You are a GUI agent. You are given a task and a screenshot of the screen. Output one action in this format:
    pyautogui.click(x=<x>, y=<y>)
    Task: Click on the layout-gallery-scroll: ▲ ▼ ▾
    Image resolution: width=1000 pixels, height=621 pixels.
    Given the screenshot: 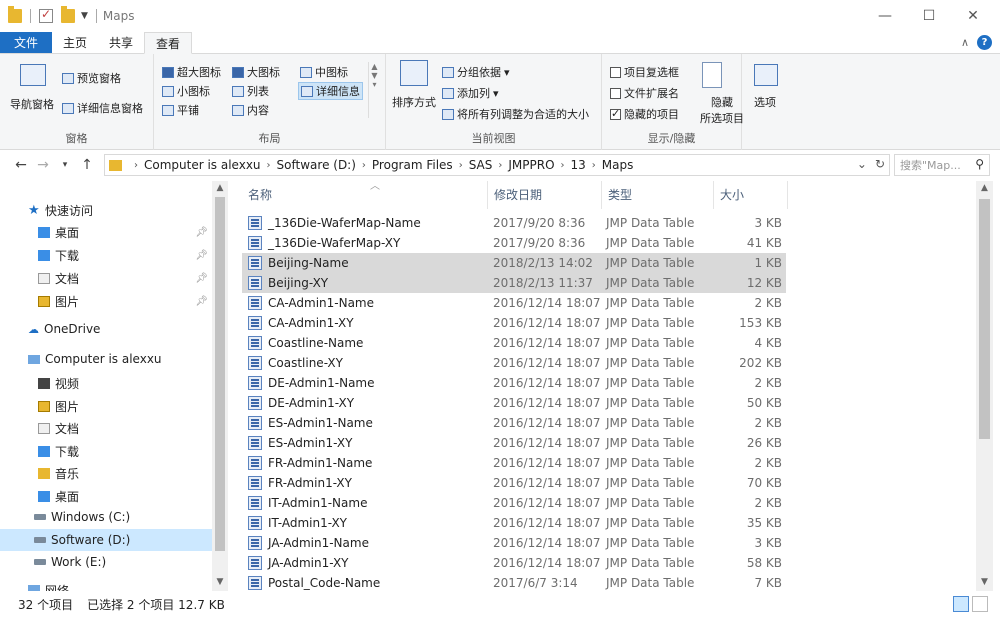 What is the action you would take?
    pyautogui.click(x=374, y=90)
    